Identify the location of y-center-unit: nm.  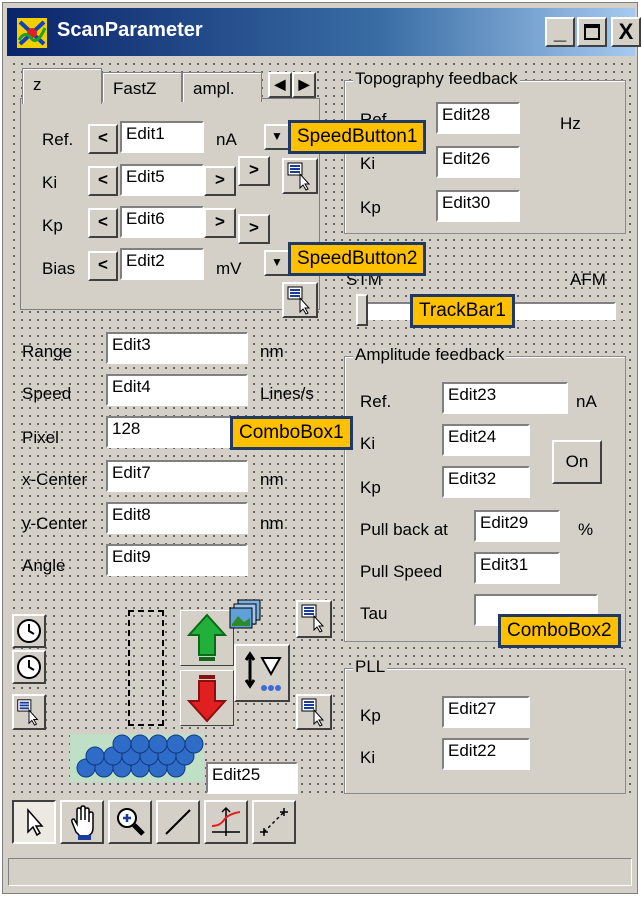
(272, 523).